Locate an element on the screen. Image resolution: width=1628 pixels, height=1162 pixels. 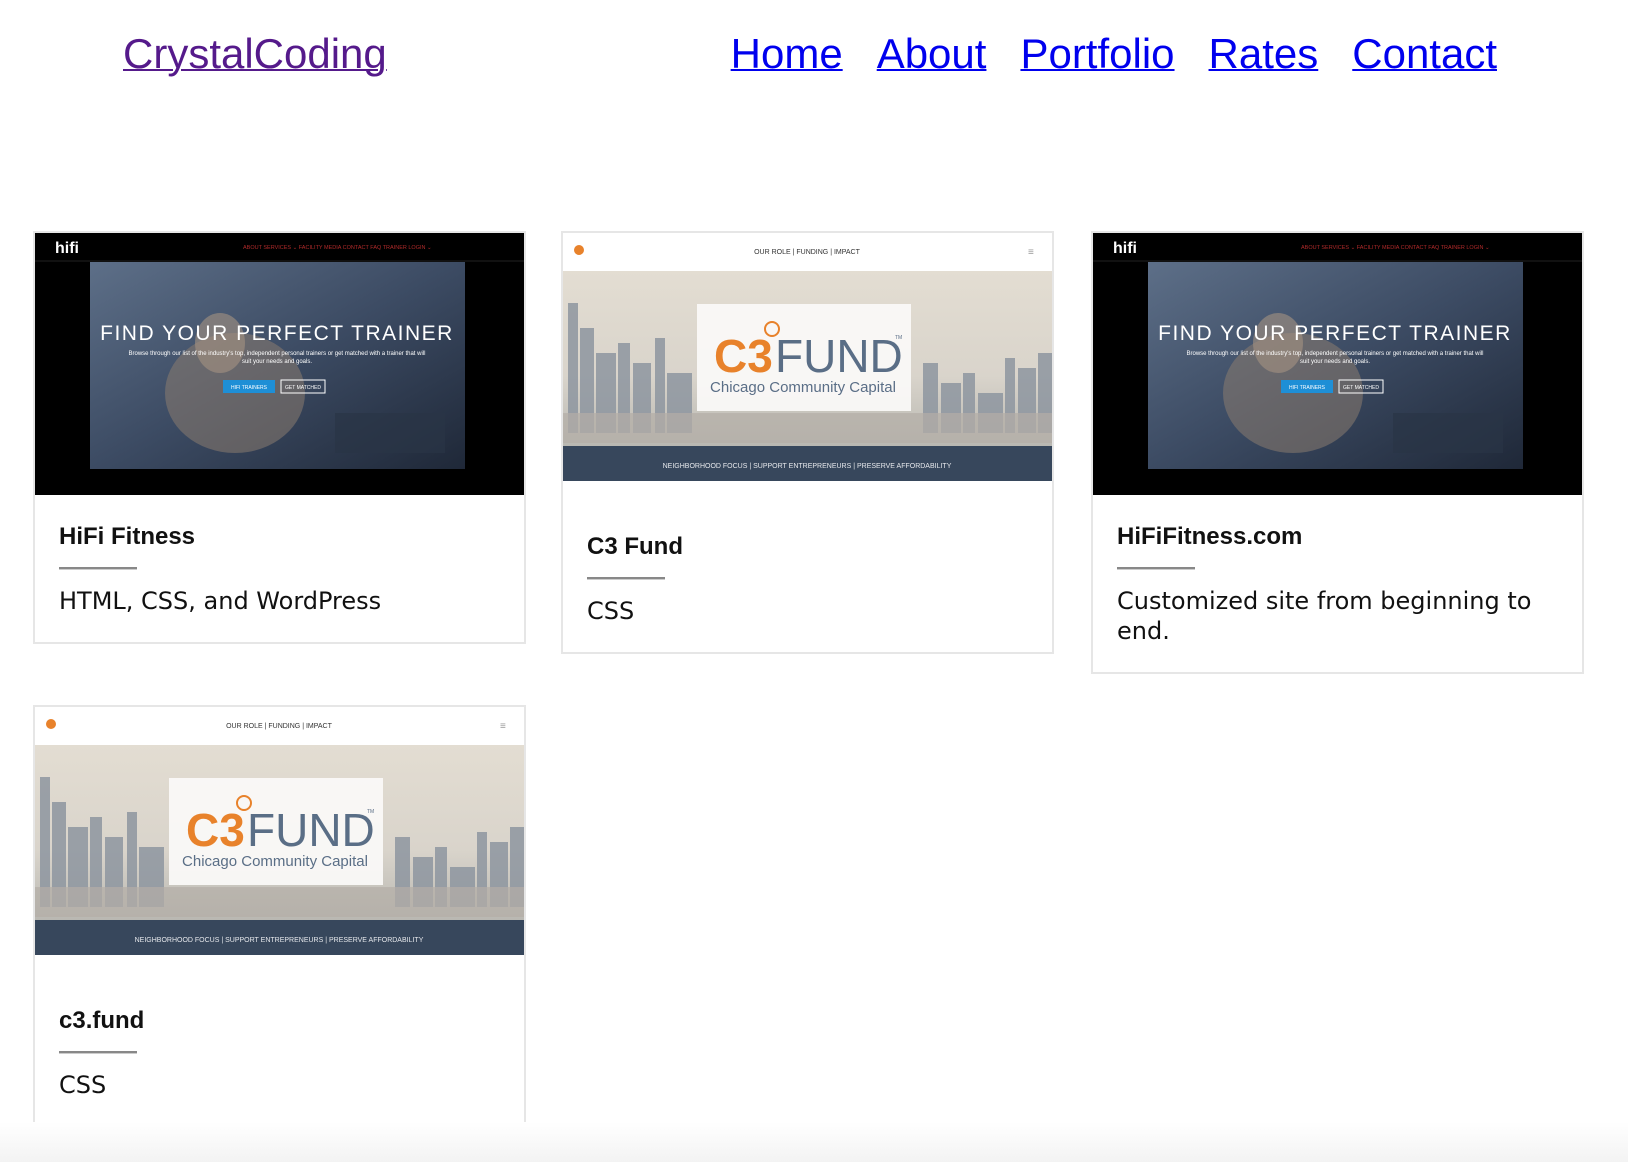
nav-contact-link: Contact is located at coordinates (1424, 54).